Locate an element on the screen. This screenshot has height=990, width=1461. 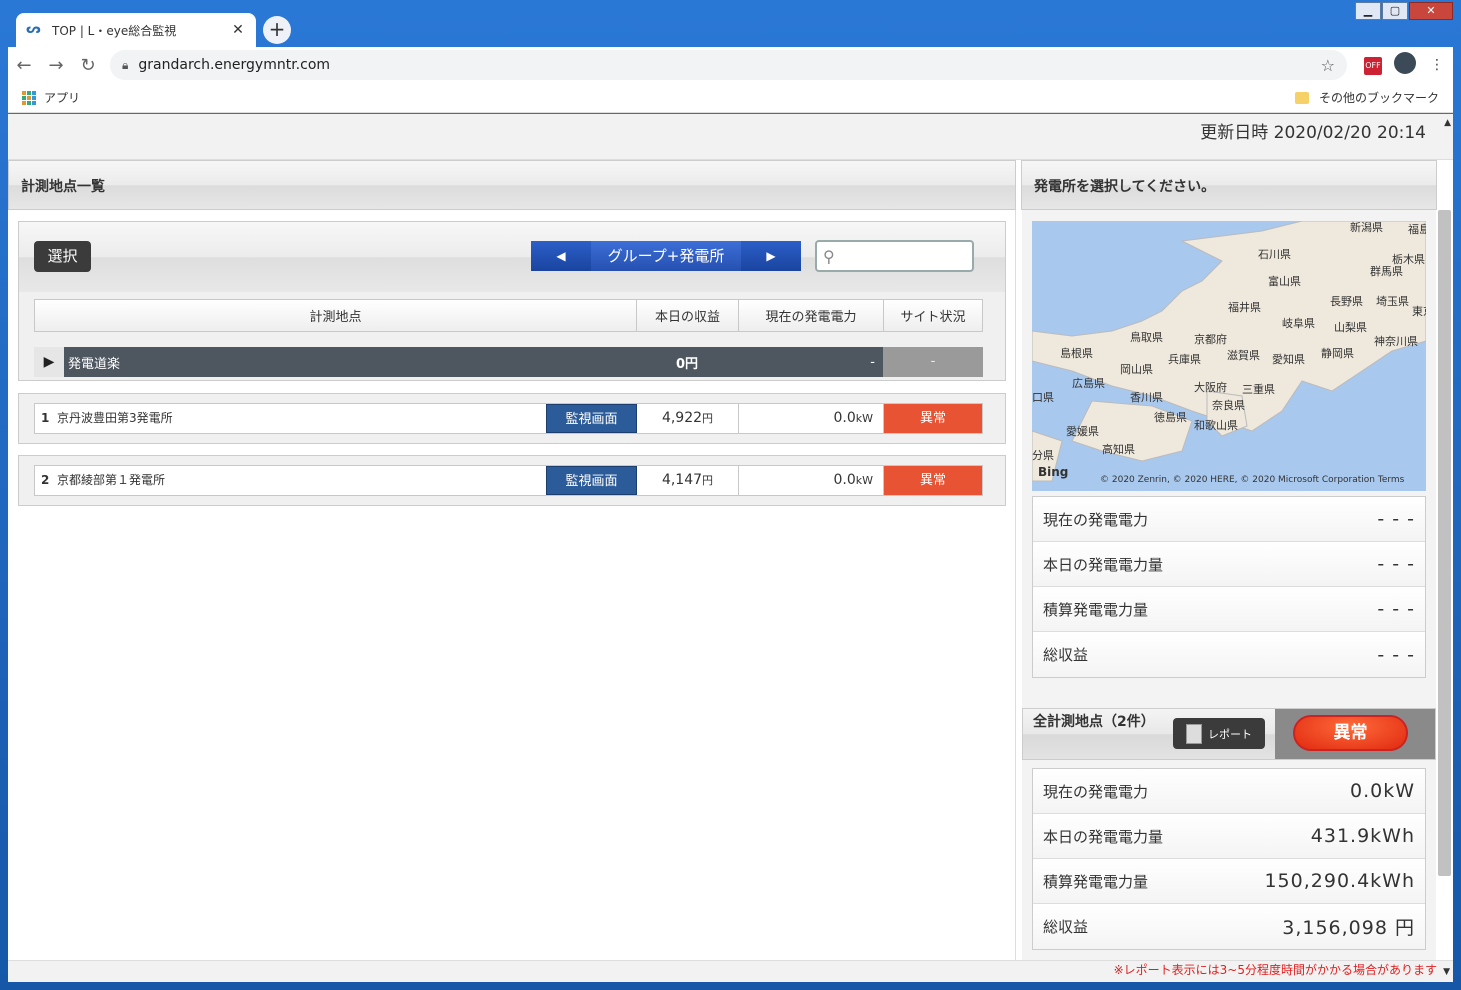
map-label: 埼玉県 is located at coordinates (1392, 301).